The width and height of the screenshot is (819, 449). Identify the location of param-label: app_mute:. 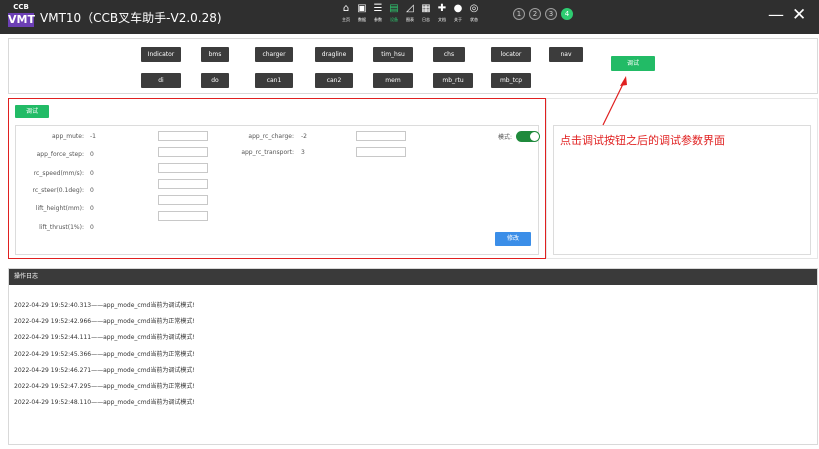
(67, 136).